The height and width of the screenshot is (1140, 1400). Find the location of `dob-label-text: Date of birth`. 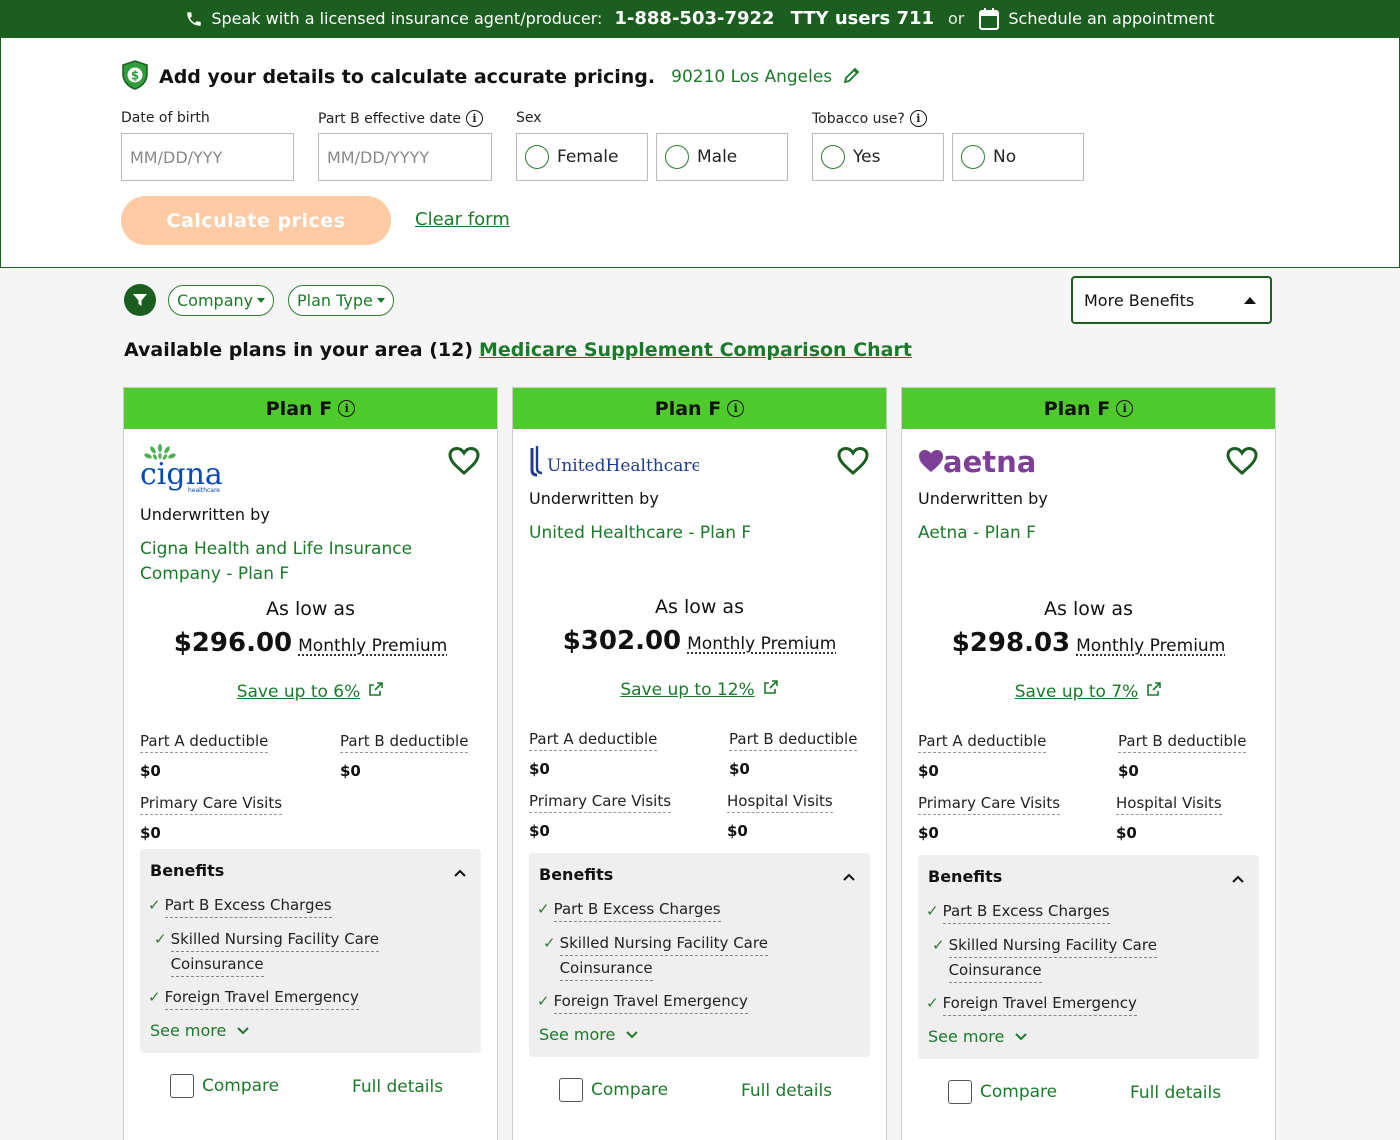

dob-label-text: Date of birth is located at coordinates (165, 118).